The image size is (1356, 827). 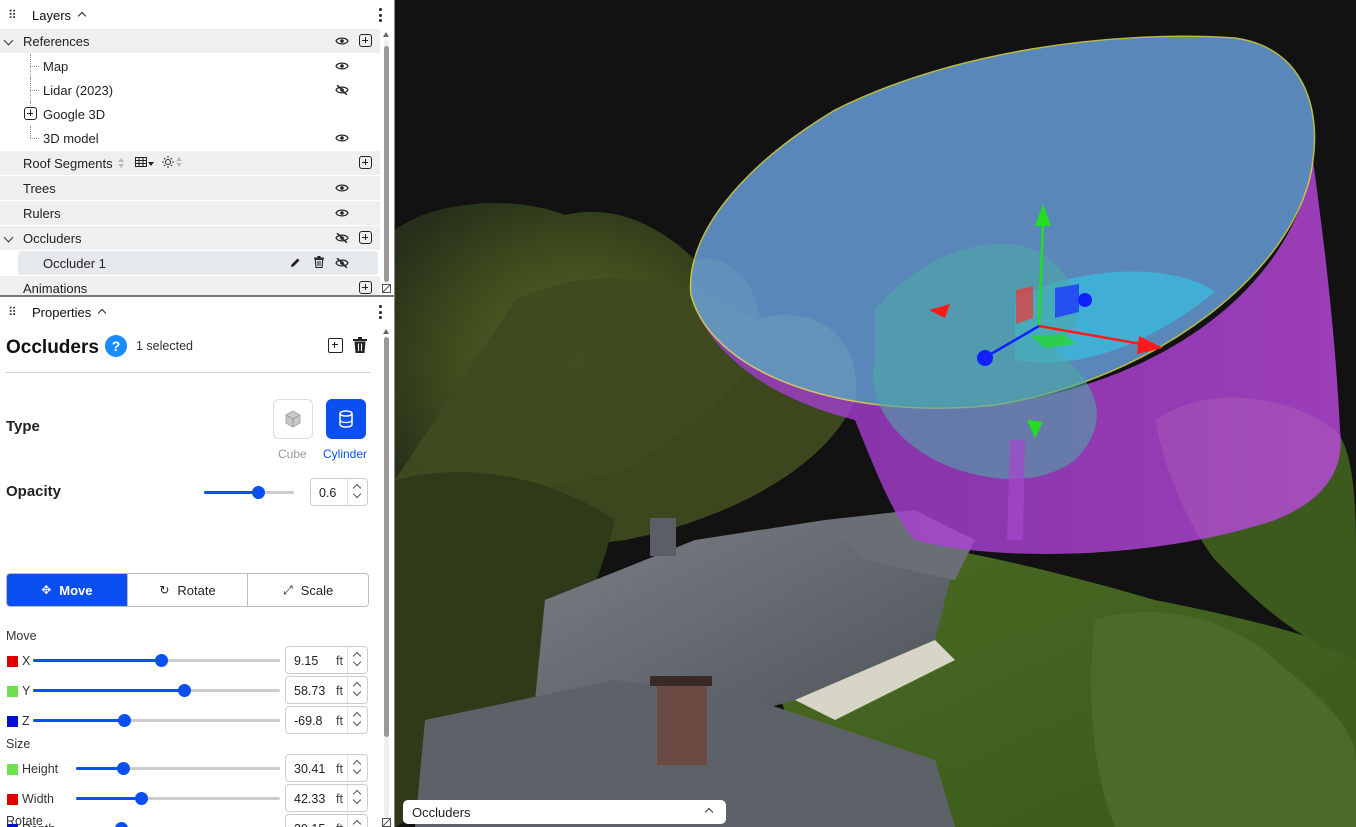 What do you see at coordinates (326, 690) in the screenshot?
I see `axis-value-input: 58.73 ft` at bounding box center [326, 690].